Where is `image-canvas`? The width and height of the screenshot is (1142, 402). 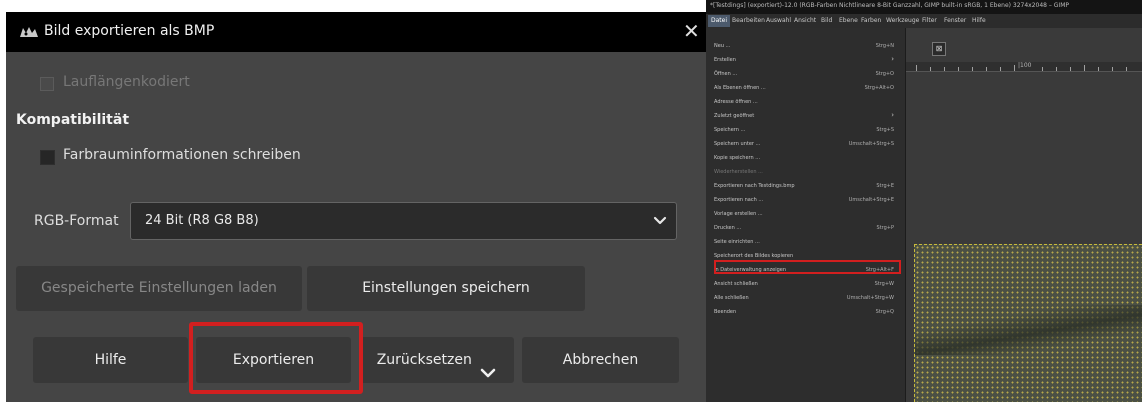 image-canvas is located at coordinates (1028, 323).